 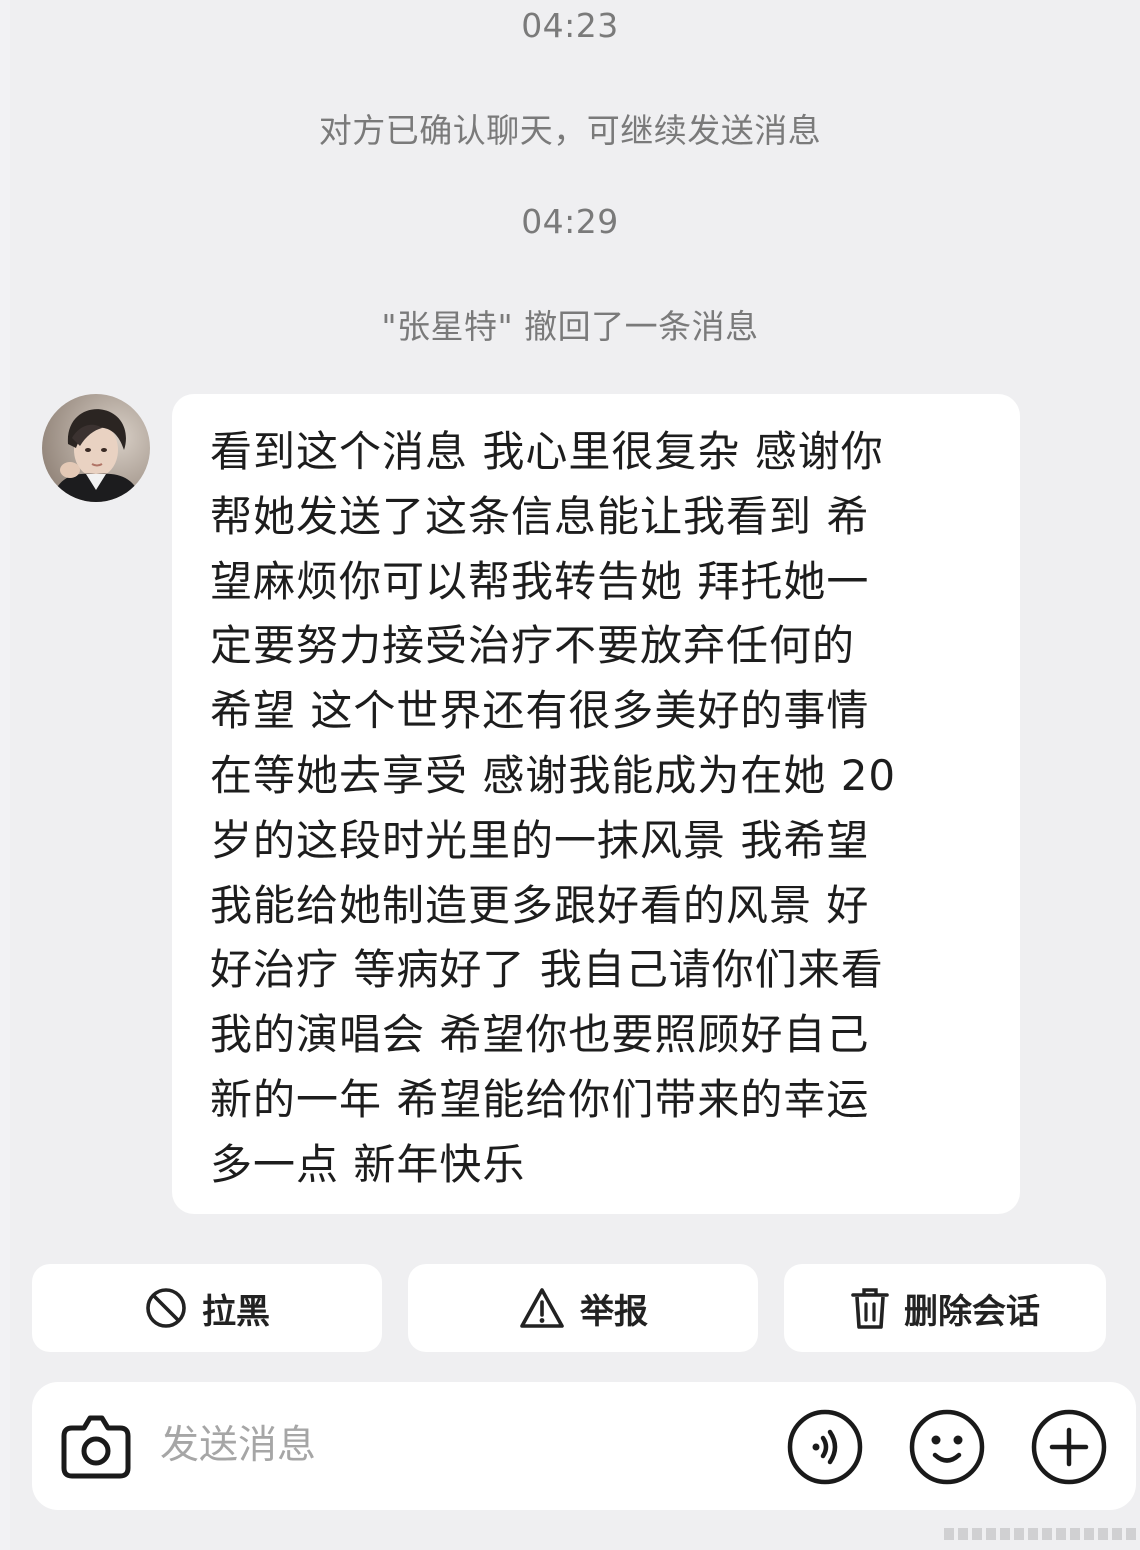 What do you see at coordinates (570, 25) in the screenshot?
I see `timestamp: 04:23` at bounding box center [570, 25].